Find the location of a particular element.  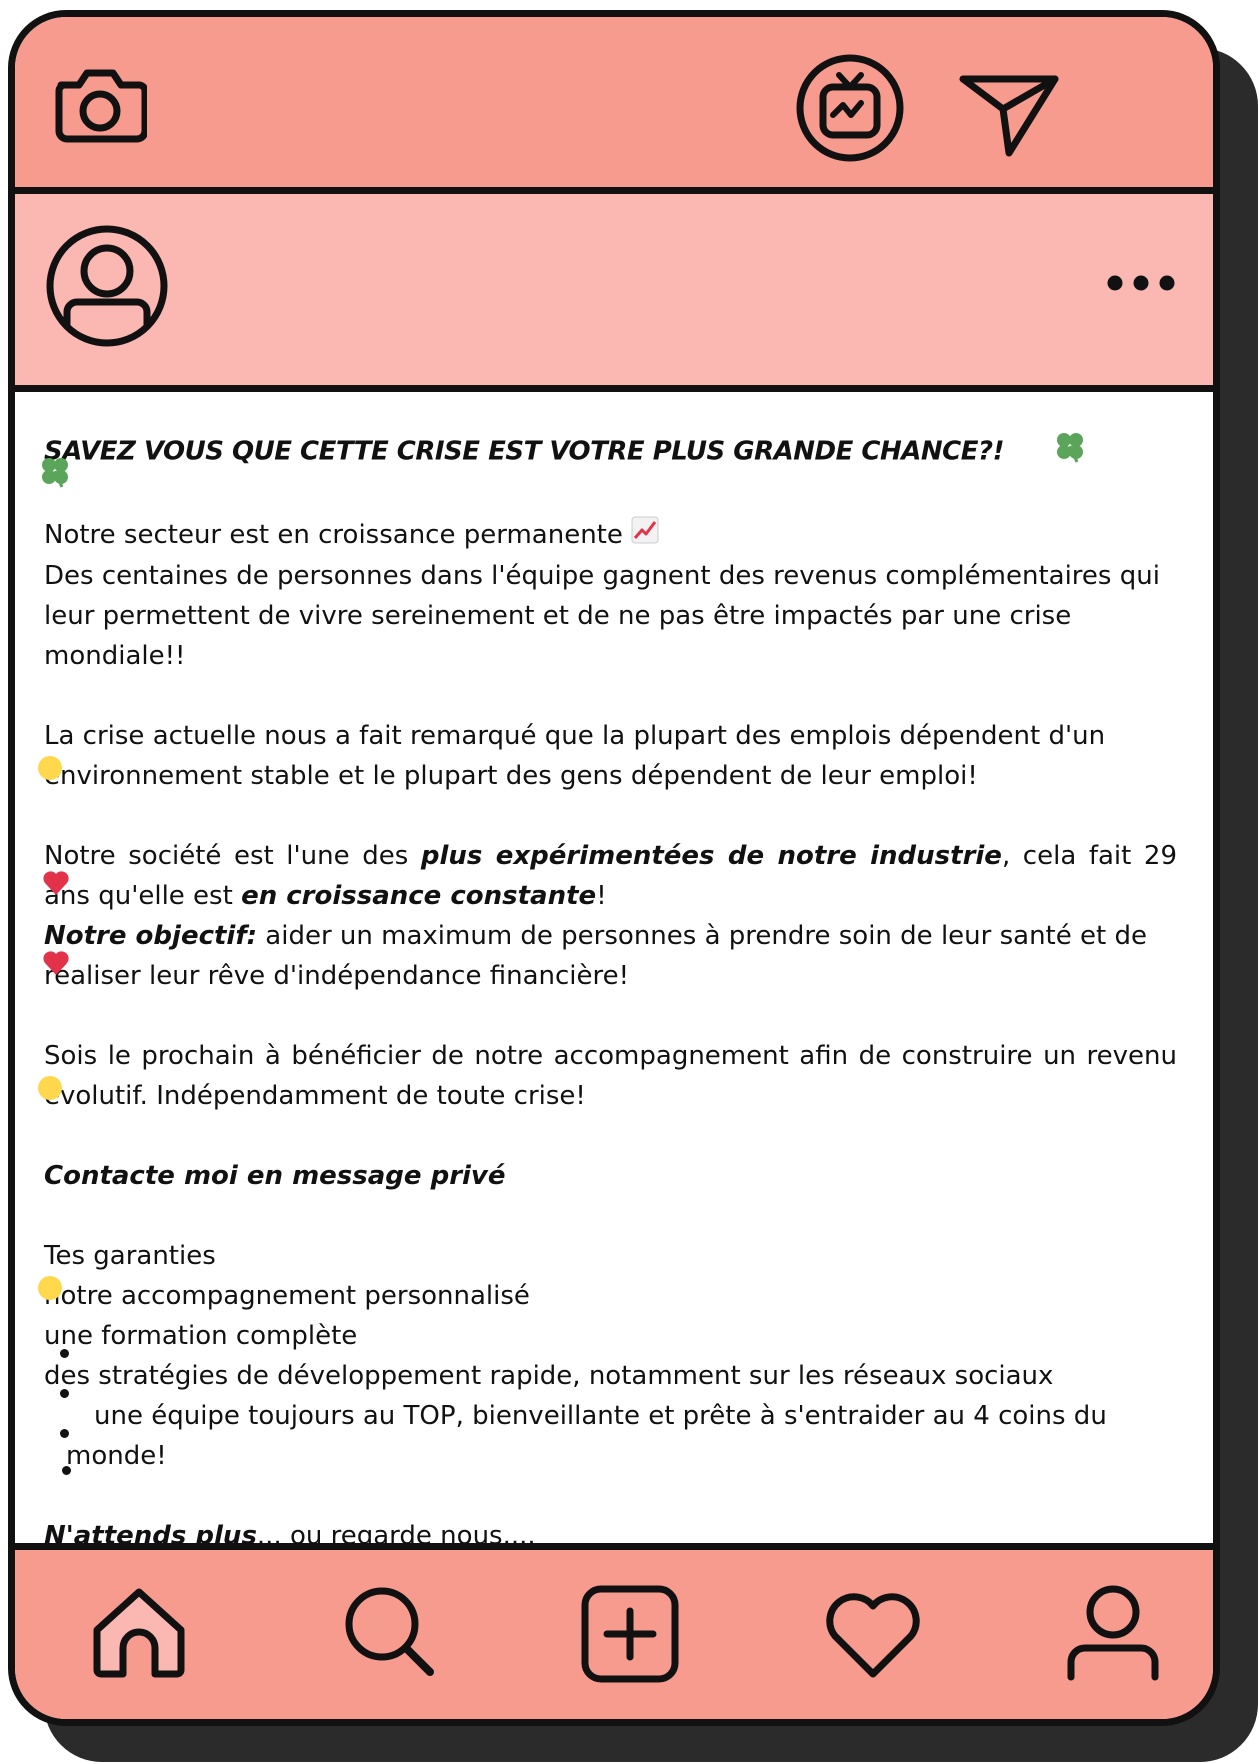

bottom-nav is located at coordinates (614, 1631).